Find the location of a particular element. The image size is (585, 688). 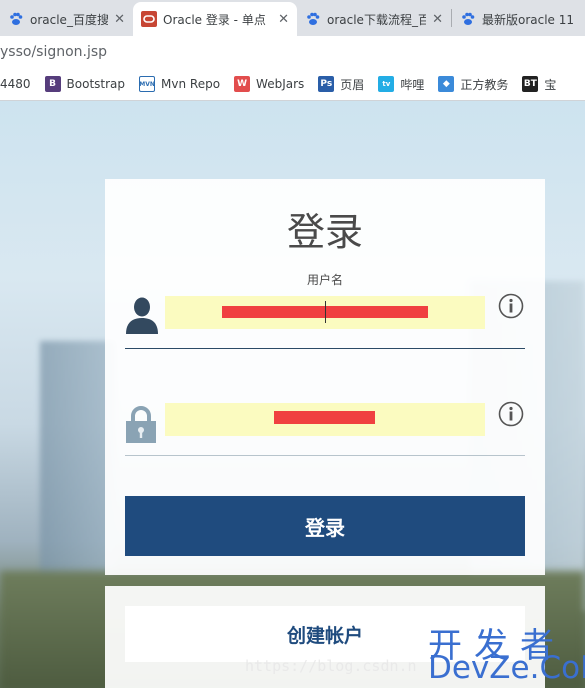

bookmark-label: Mvn Repo is located at coordinates (191, 84).